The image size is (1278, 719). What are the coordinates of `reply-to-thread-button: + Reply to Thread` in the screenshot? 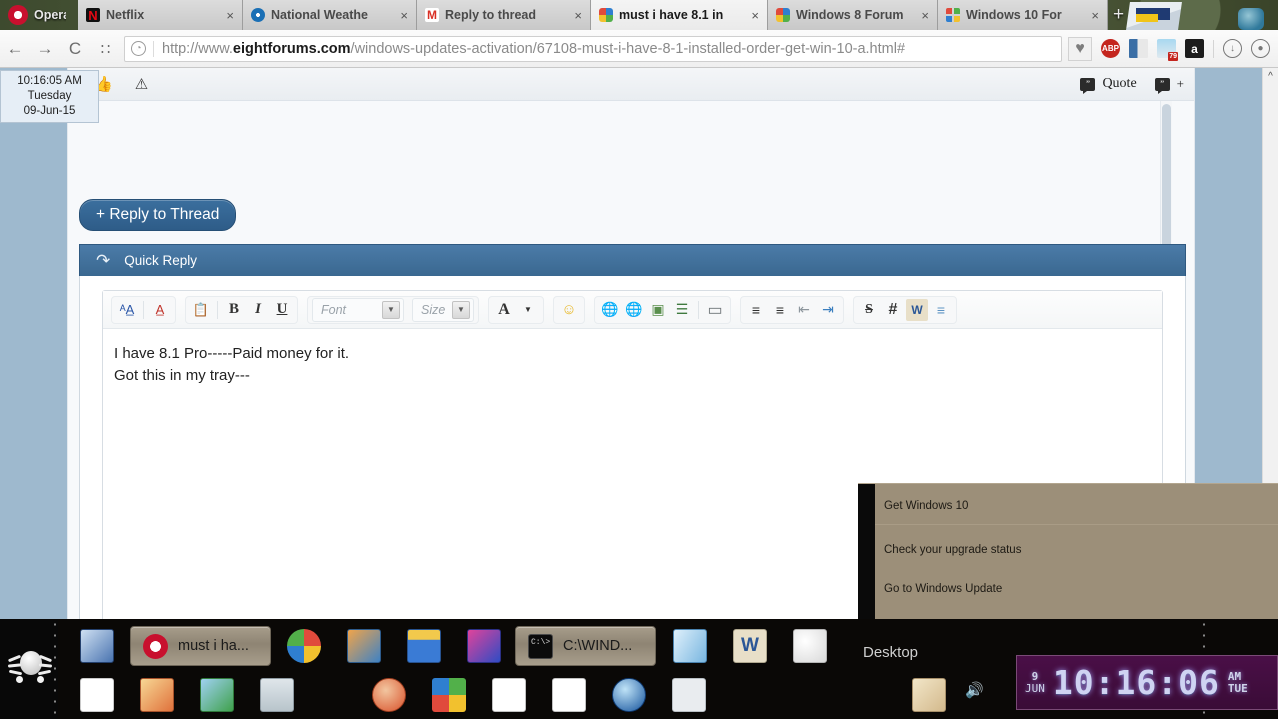 It's located at (158, 215).